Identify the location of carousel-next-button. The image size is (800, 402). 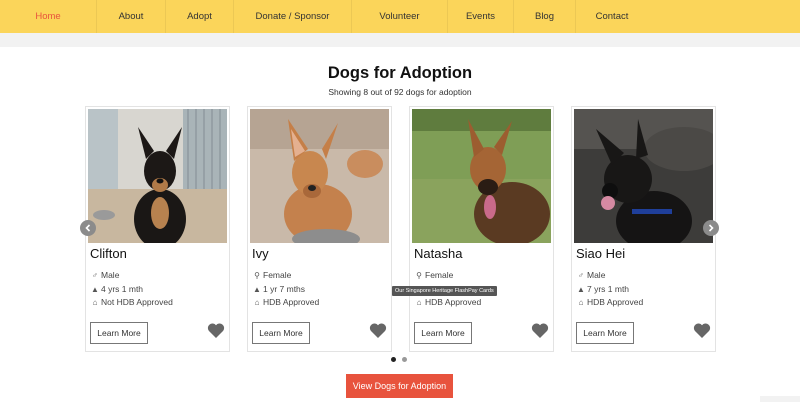
(711, 228).